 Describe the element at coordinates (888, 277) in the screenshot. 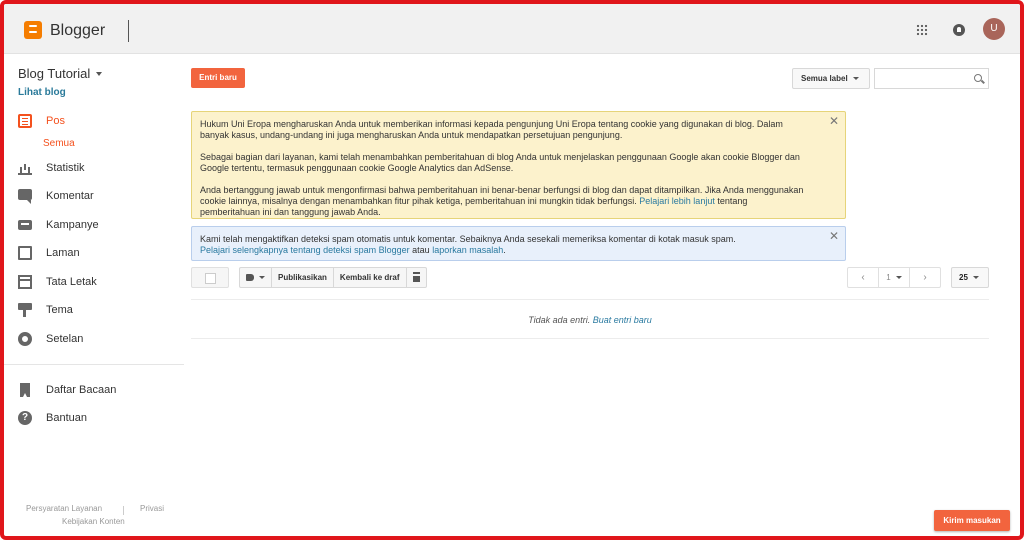

I see `page-number: 1` at that location.